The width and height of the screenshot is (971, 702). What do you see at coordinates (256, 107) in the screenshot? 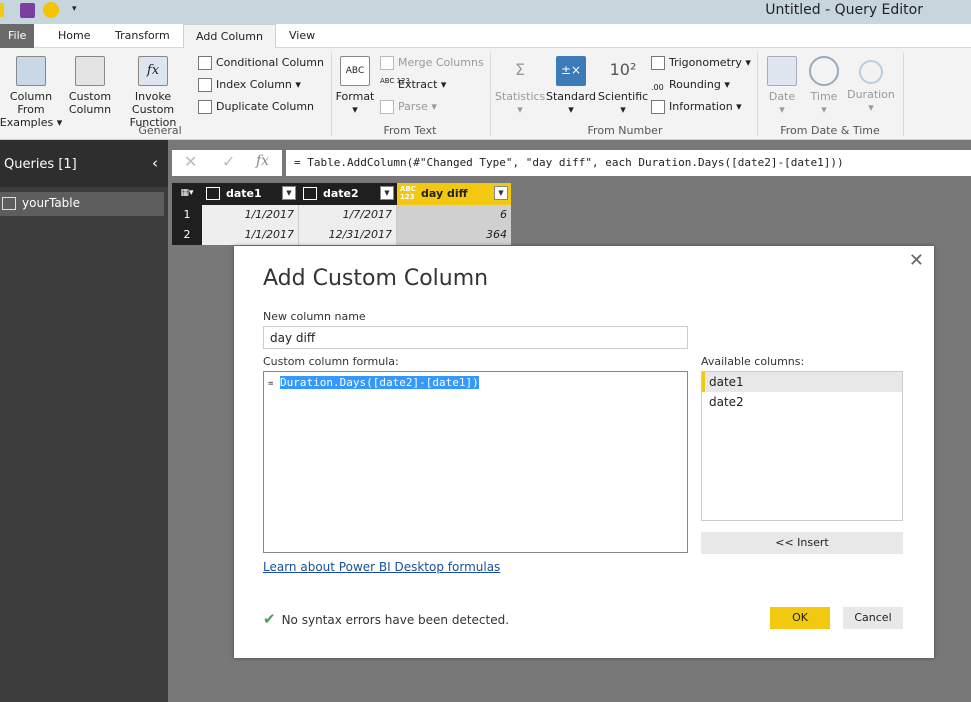
I see `duplicate-column-button: Duplicate Column` at bounding box center [256, 107].